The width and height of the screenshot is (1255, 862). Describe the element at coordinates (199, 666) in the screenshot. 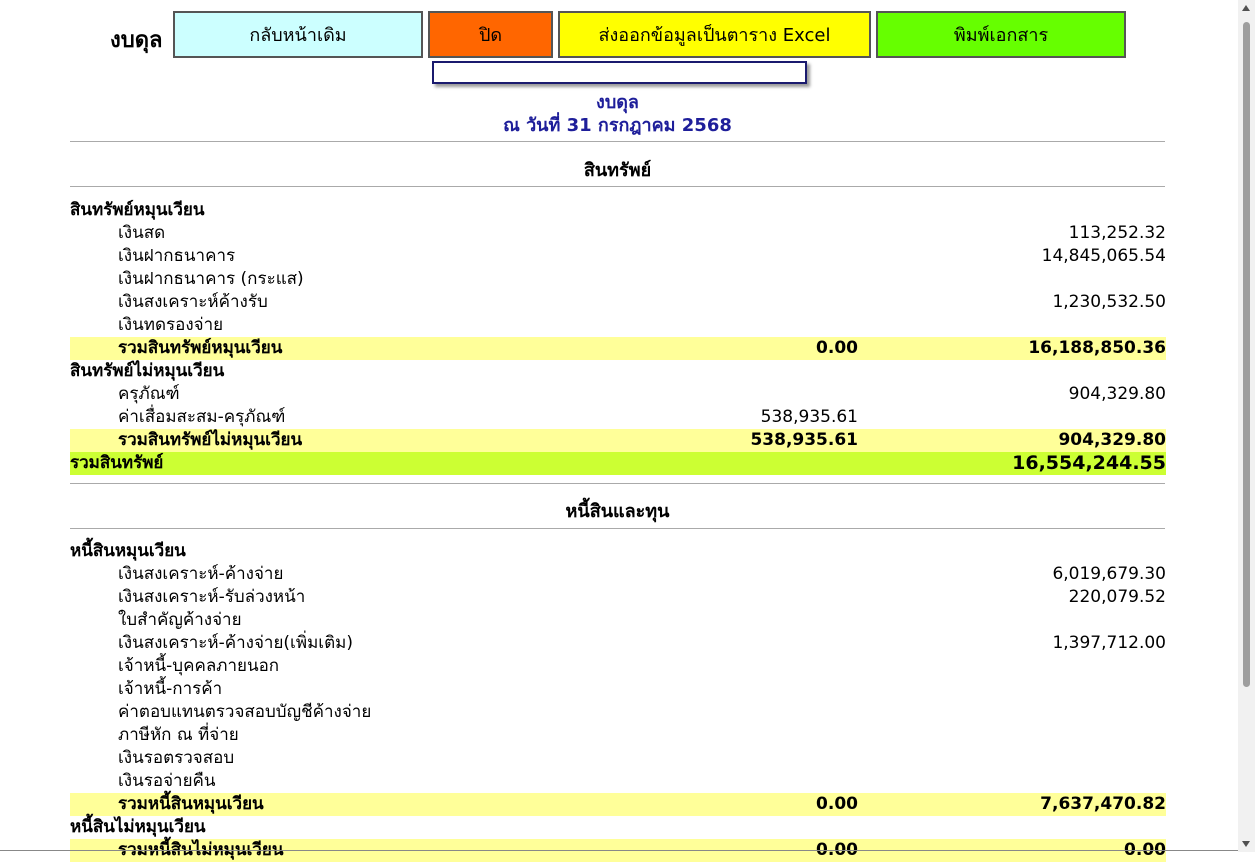

I see `row-label: เจ้าหนี้-บุคคลภายนอก` at that location.